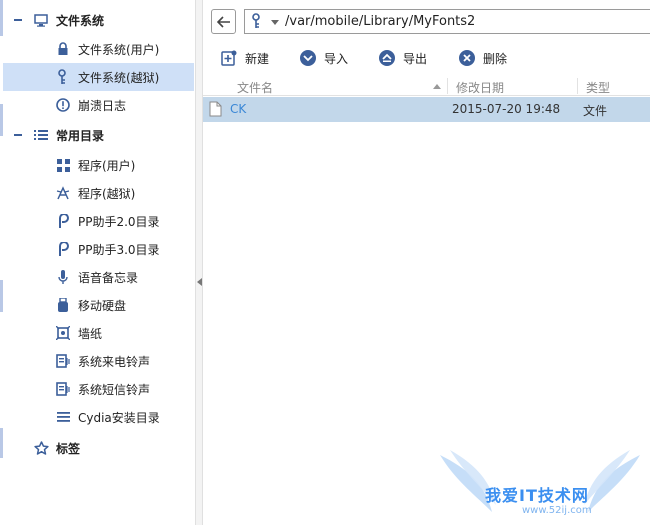 The image size is (650, 525). I want to click on microphone-icon, so click(63, 277).